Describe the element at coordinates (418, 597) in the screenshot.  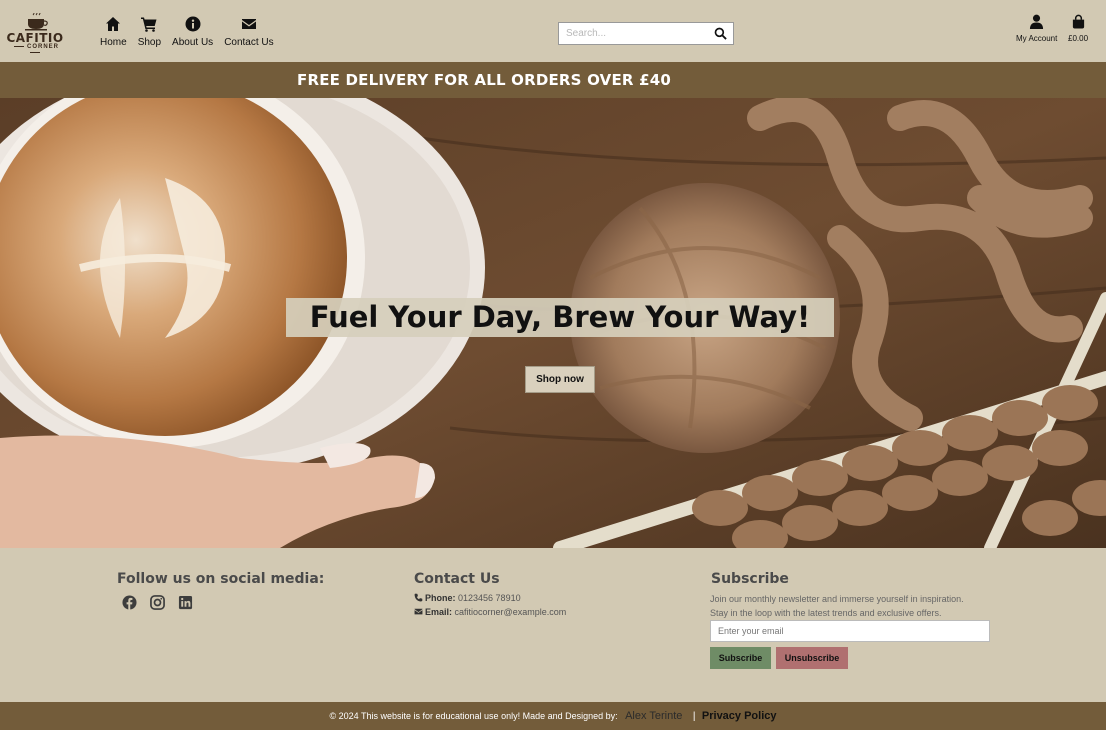
I see `phone-icon` at that location.